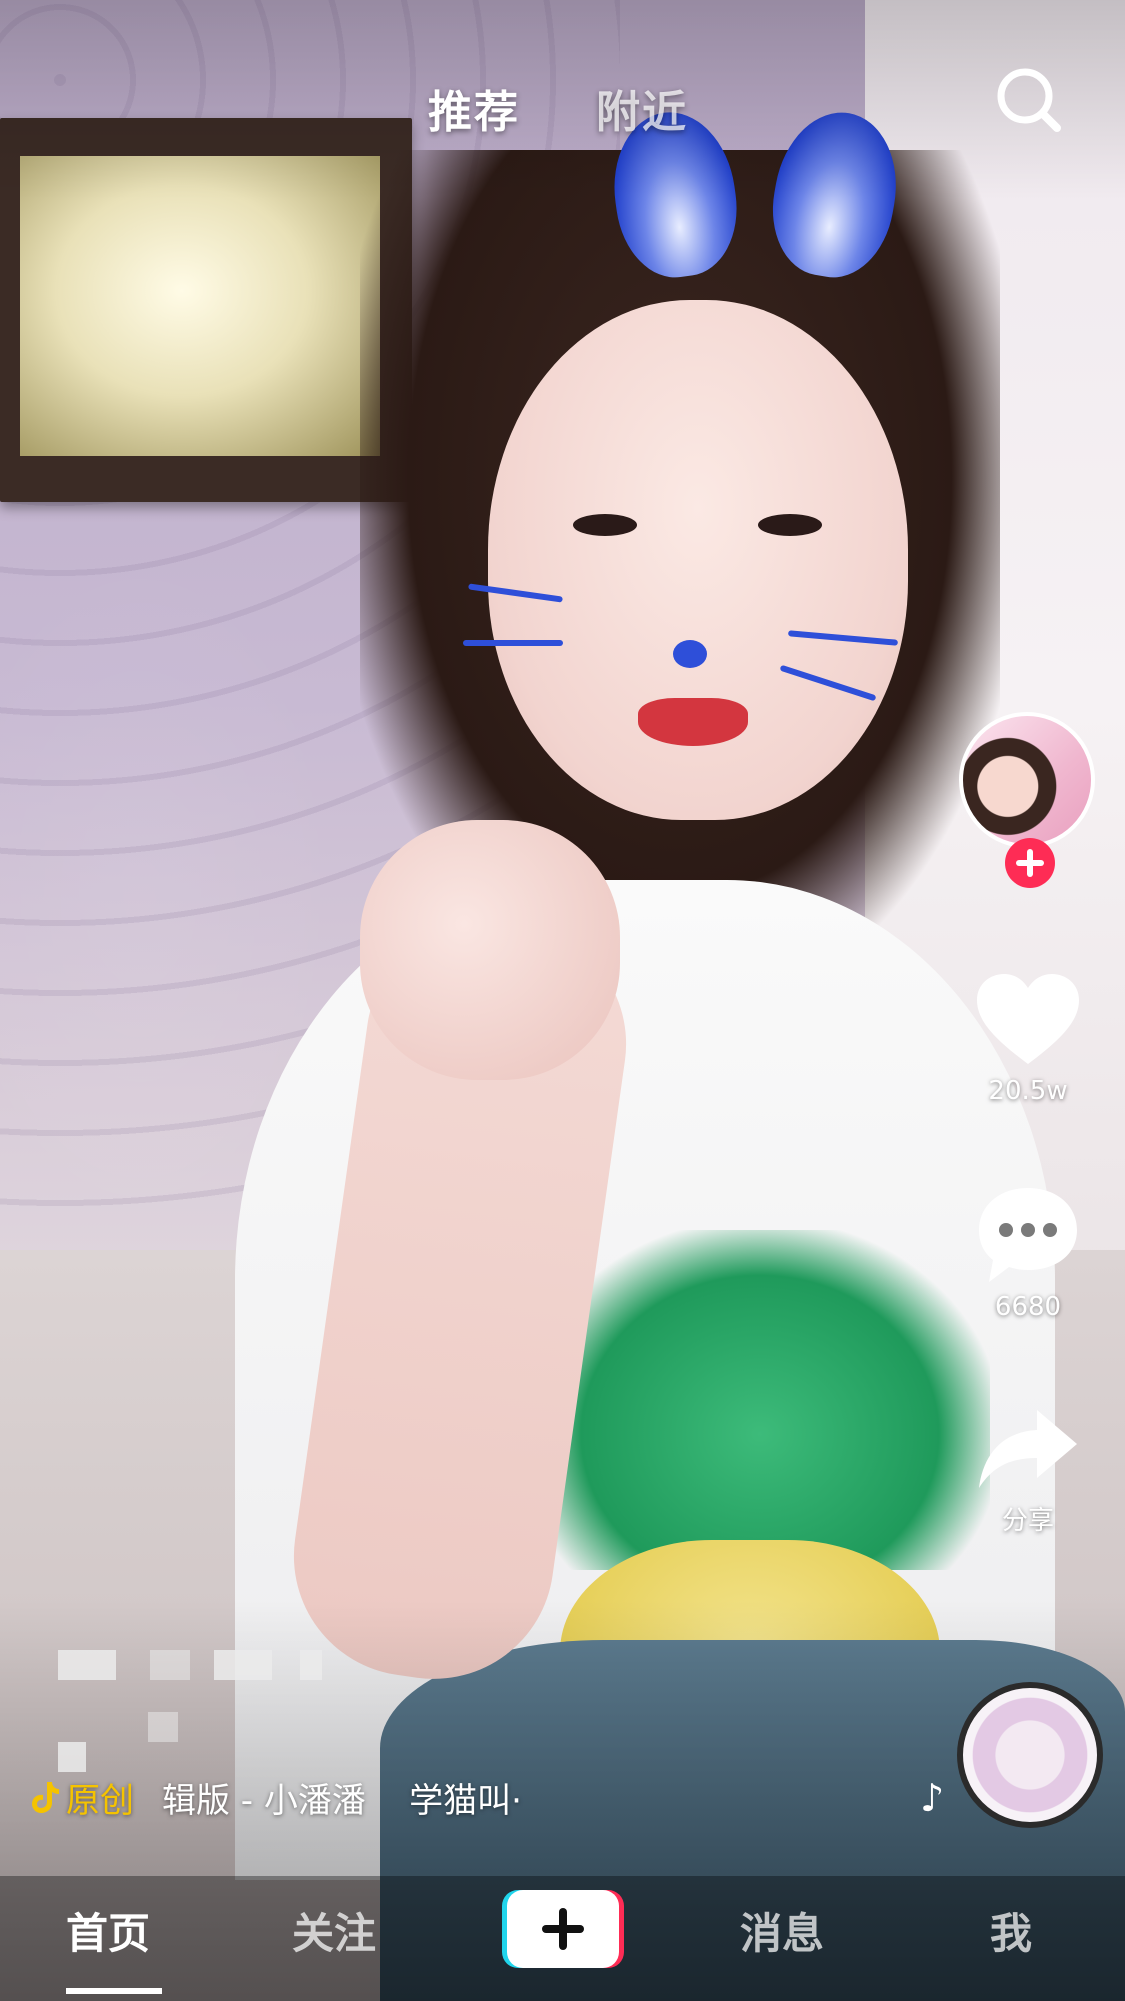  What do you see at coordinates (474, 108) in the screenshot?
I see `tab-recommend: 推荐` at bounding box center [474, 108].